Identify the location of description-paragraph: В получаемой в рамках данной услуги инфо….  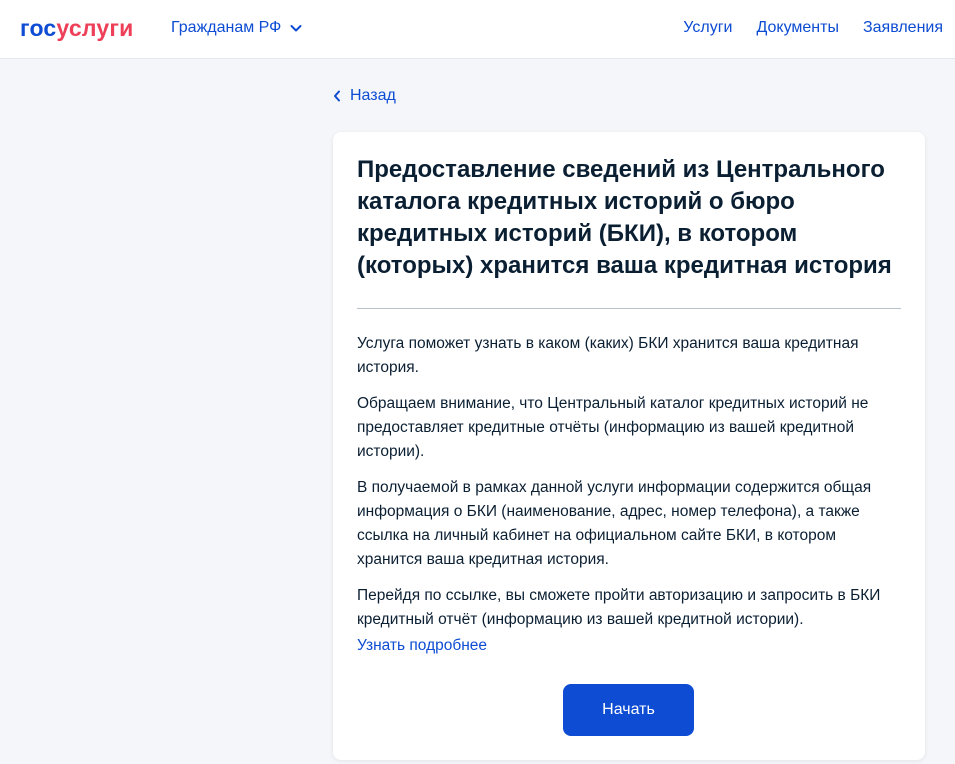
(614, 523).